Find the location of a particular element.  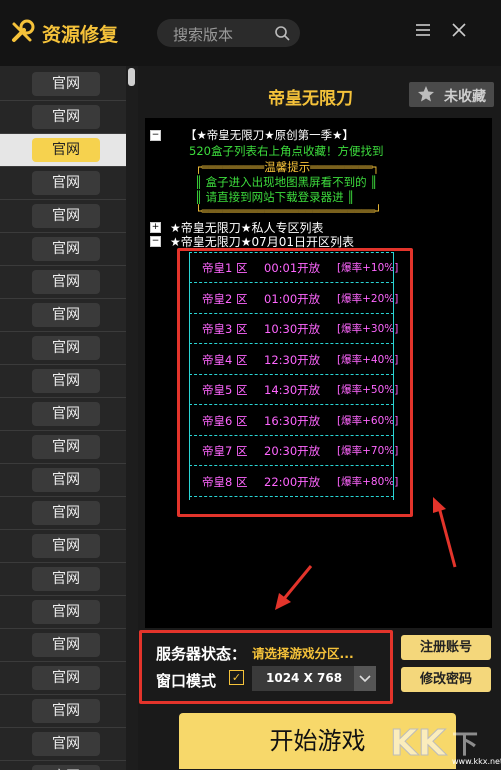

change-password-button: 修改密码 is located at coordinates (446, 679).